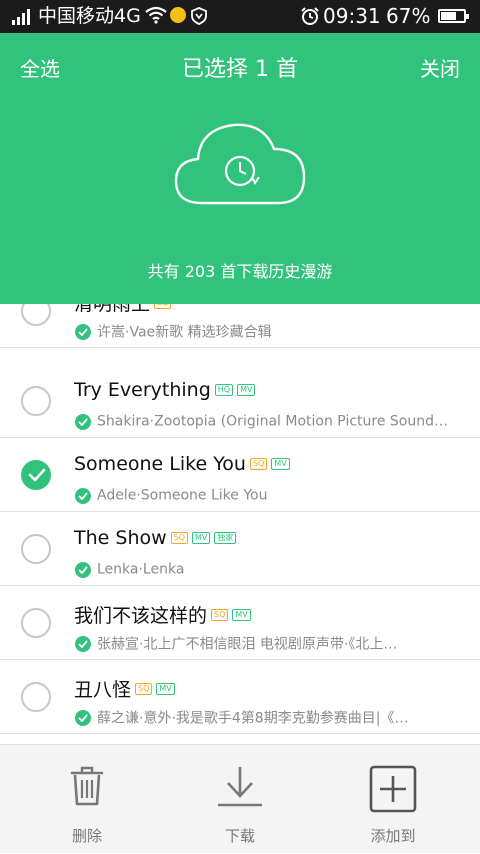 The image size is (480, 854). I want to click on song-artist-album: Lenka·Lenka, so click(141, 569).